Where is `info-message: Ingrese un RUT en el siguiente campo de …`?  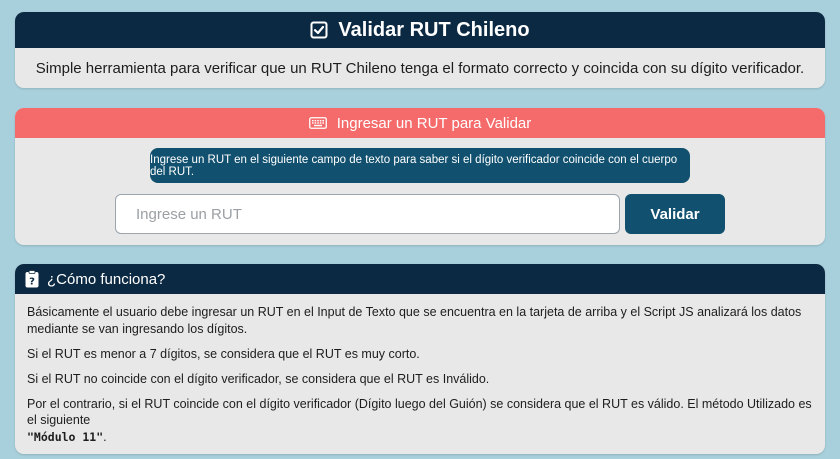 info-message: Ingrese un RUT en el siguiente campo de … is located at coordinates (420, 165).